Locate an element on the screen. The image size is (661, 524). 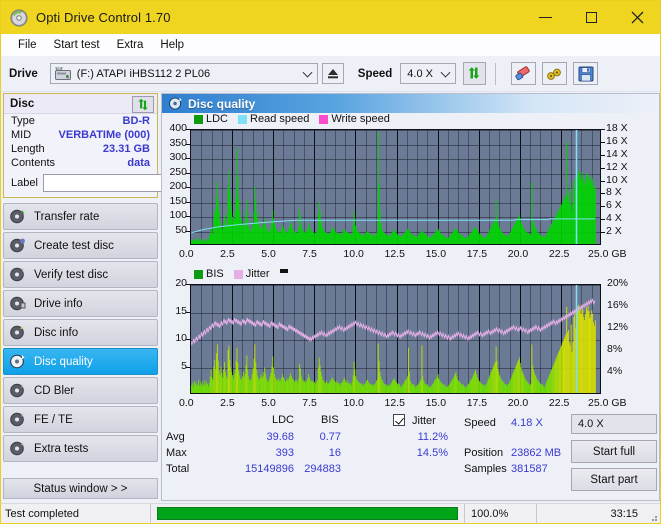
disc-key: Length is located at coordinates (28, 149).